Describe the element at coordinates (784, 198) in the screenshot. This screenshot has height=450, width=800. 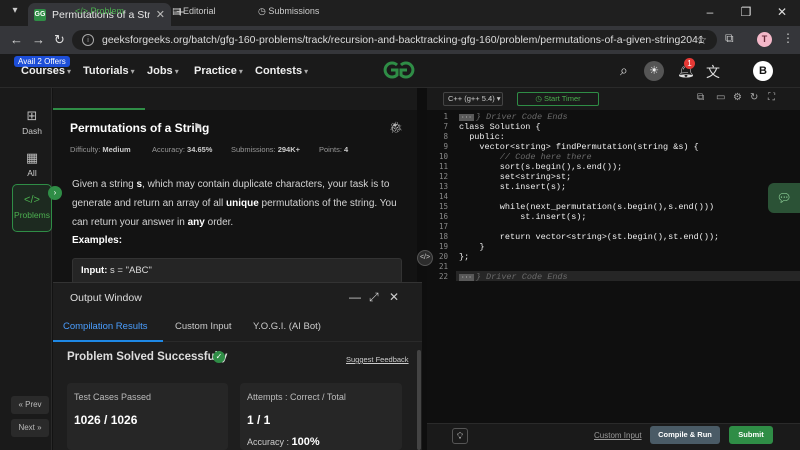
I see `chat-icon: 💬︎` at that location.